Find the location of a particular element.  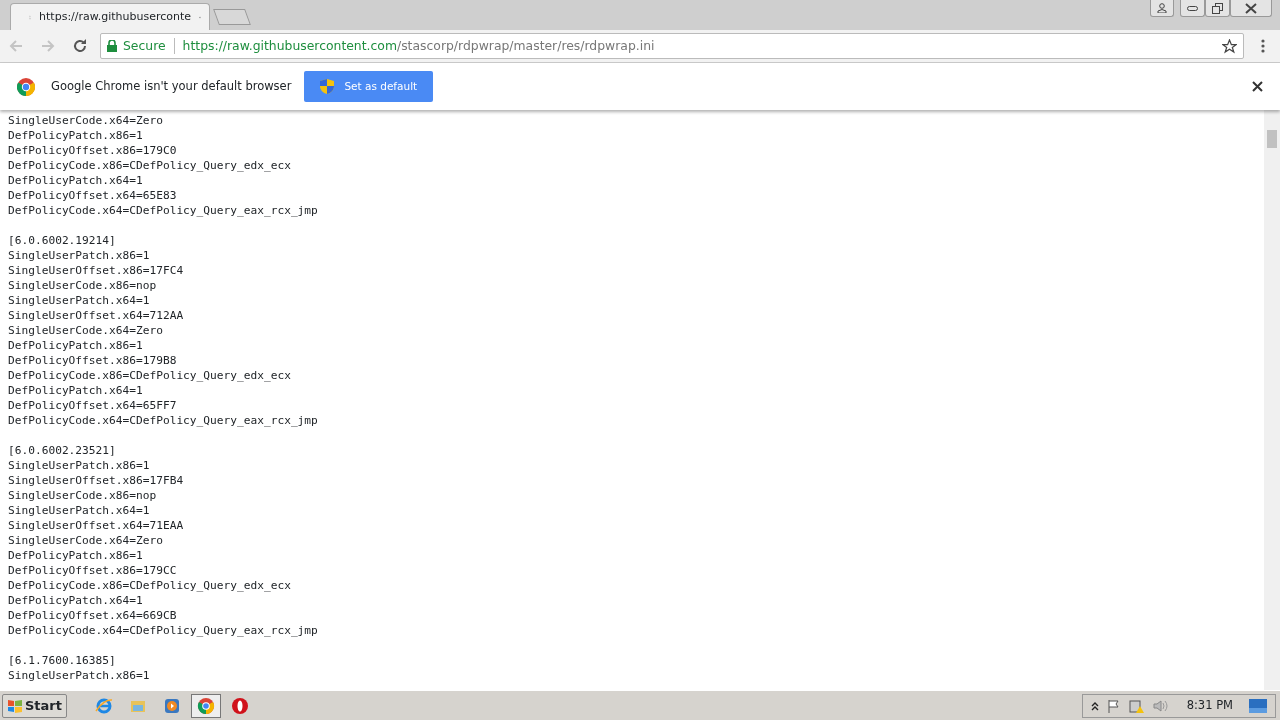

minimize-button is located at coordinates (1192, 8).